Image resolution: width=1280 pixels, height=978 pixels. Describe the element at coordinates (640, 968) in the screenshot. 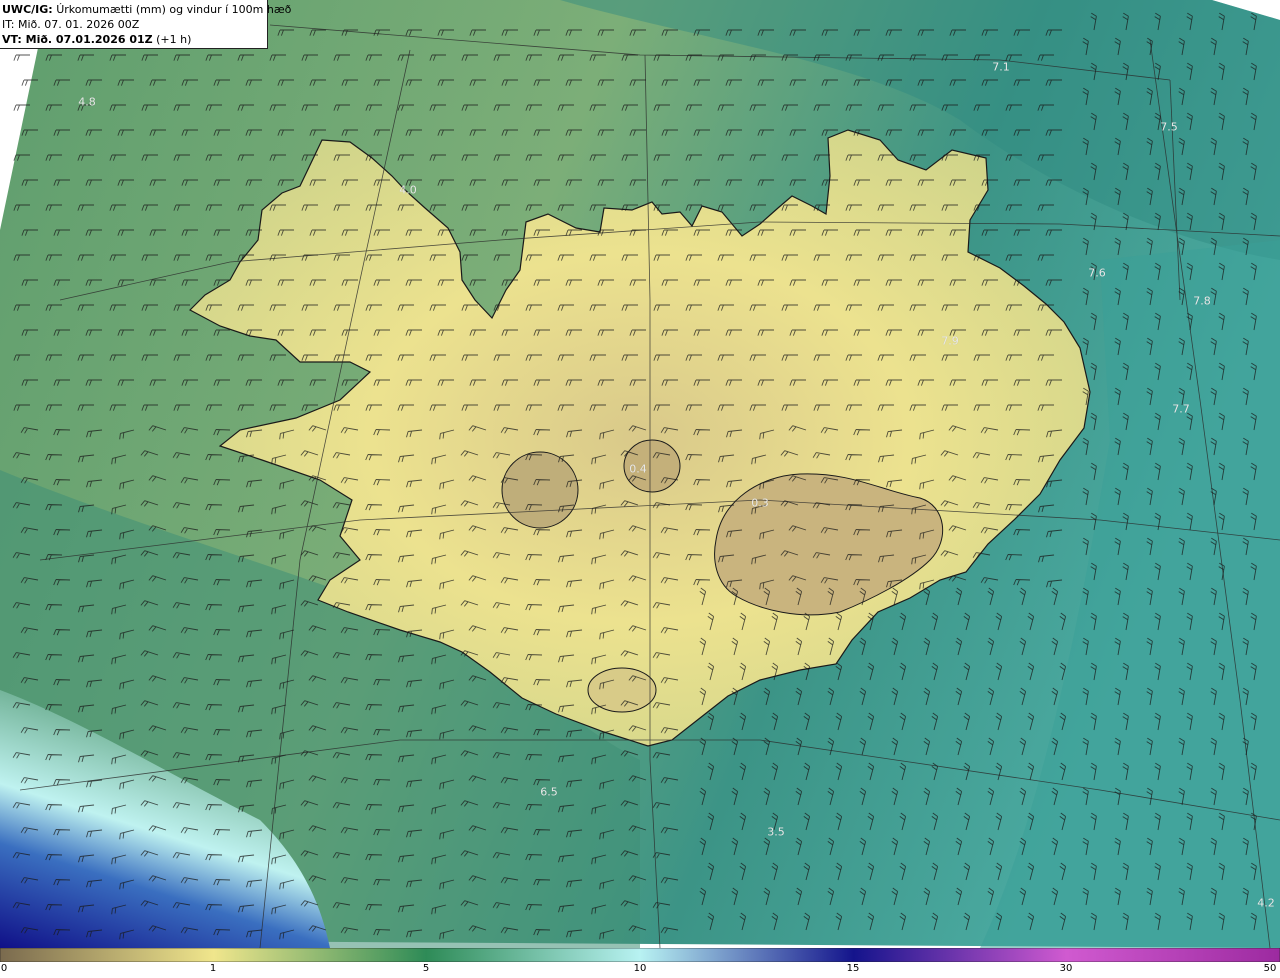

I see `colorbar-tick: 10` at that location.